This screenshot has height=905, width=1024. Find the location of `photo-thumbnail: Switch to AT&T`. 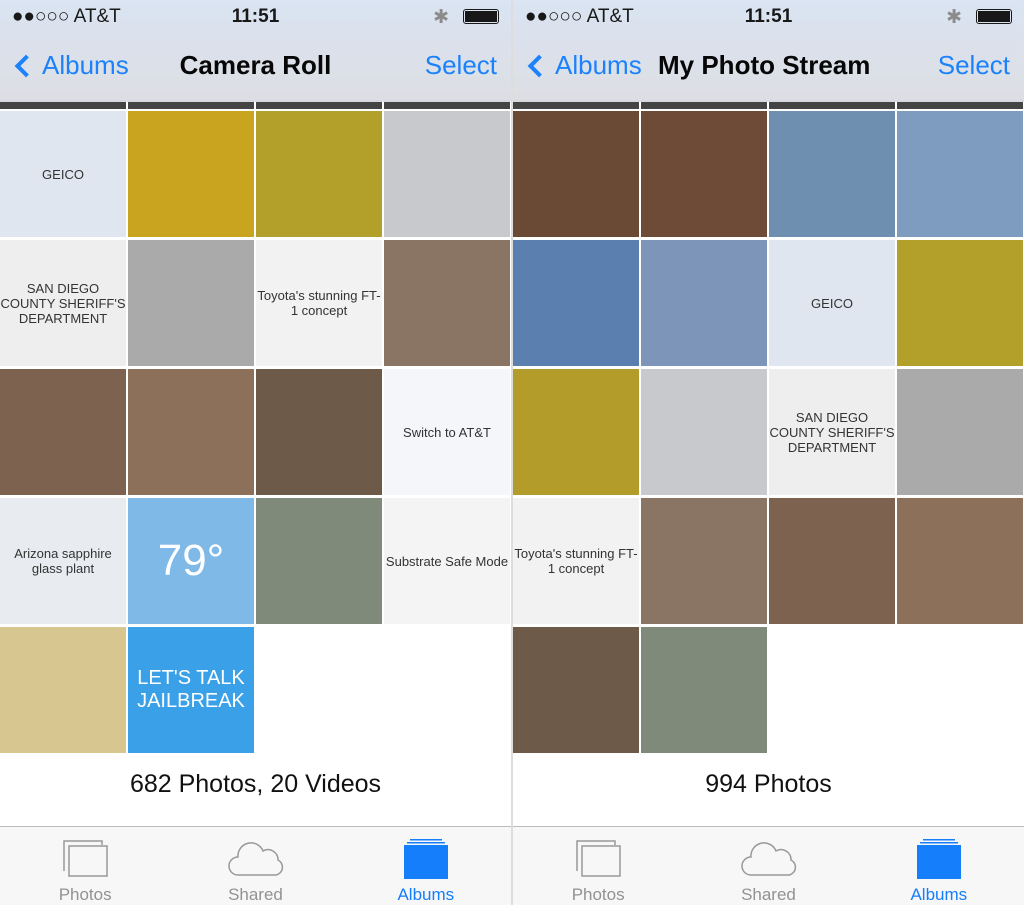

photo-thumbnail: Switch to AT&T is located at coordinates (447, 432).